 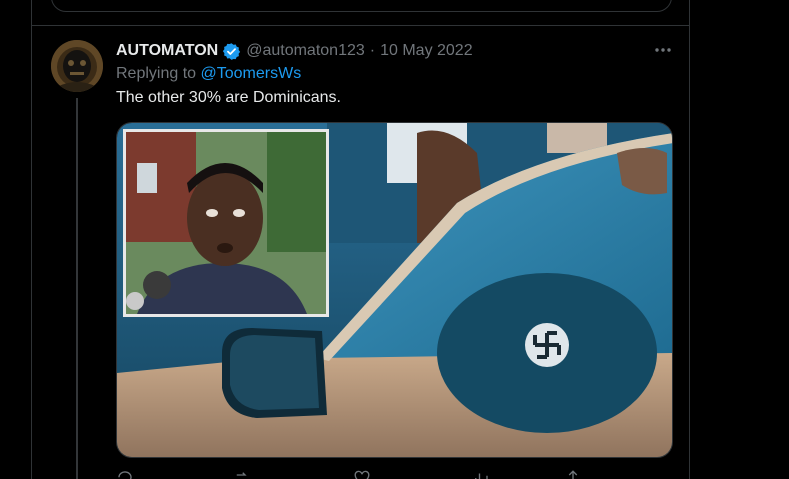 I want to click on retweet-icon, so click(x=242, y=474).